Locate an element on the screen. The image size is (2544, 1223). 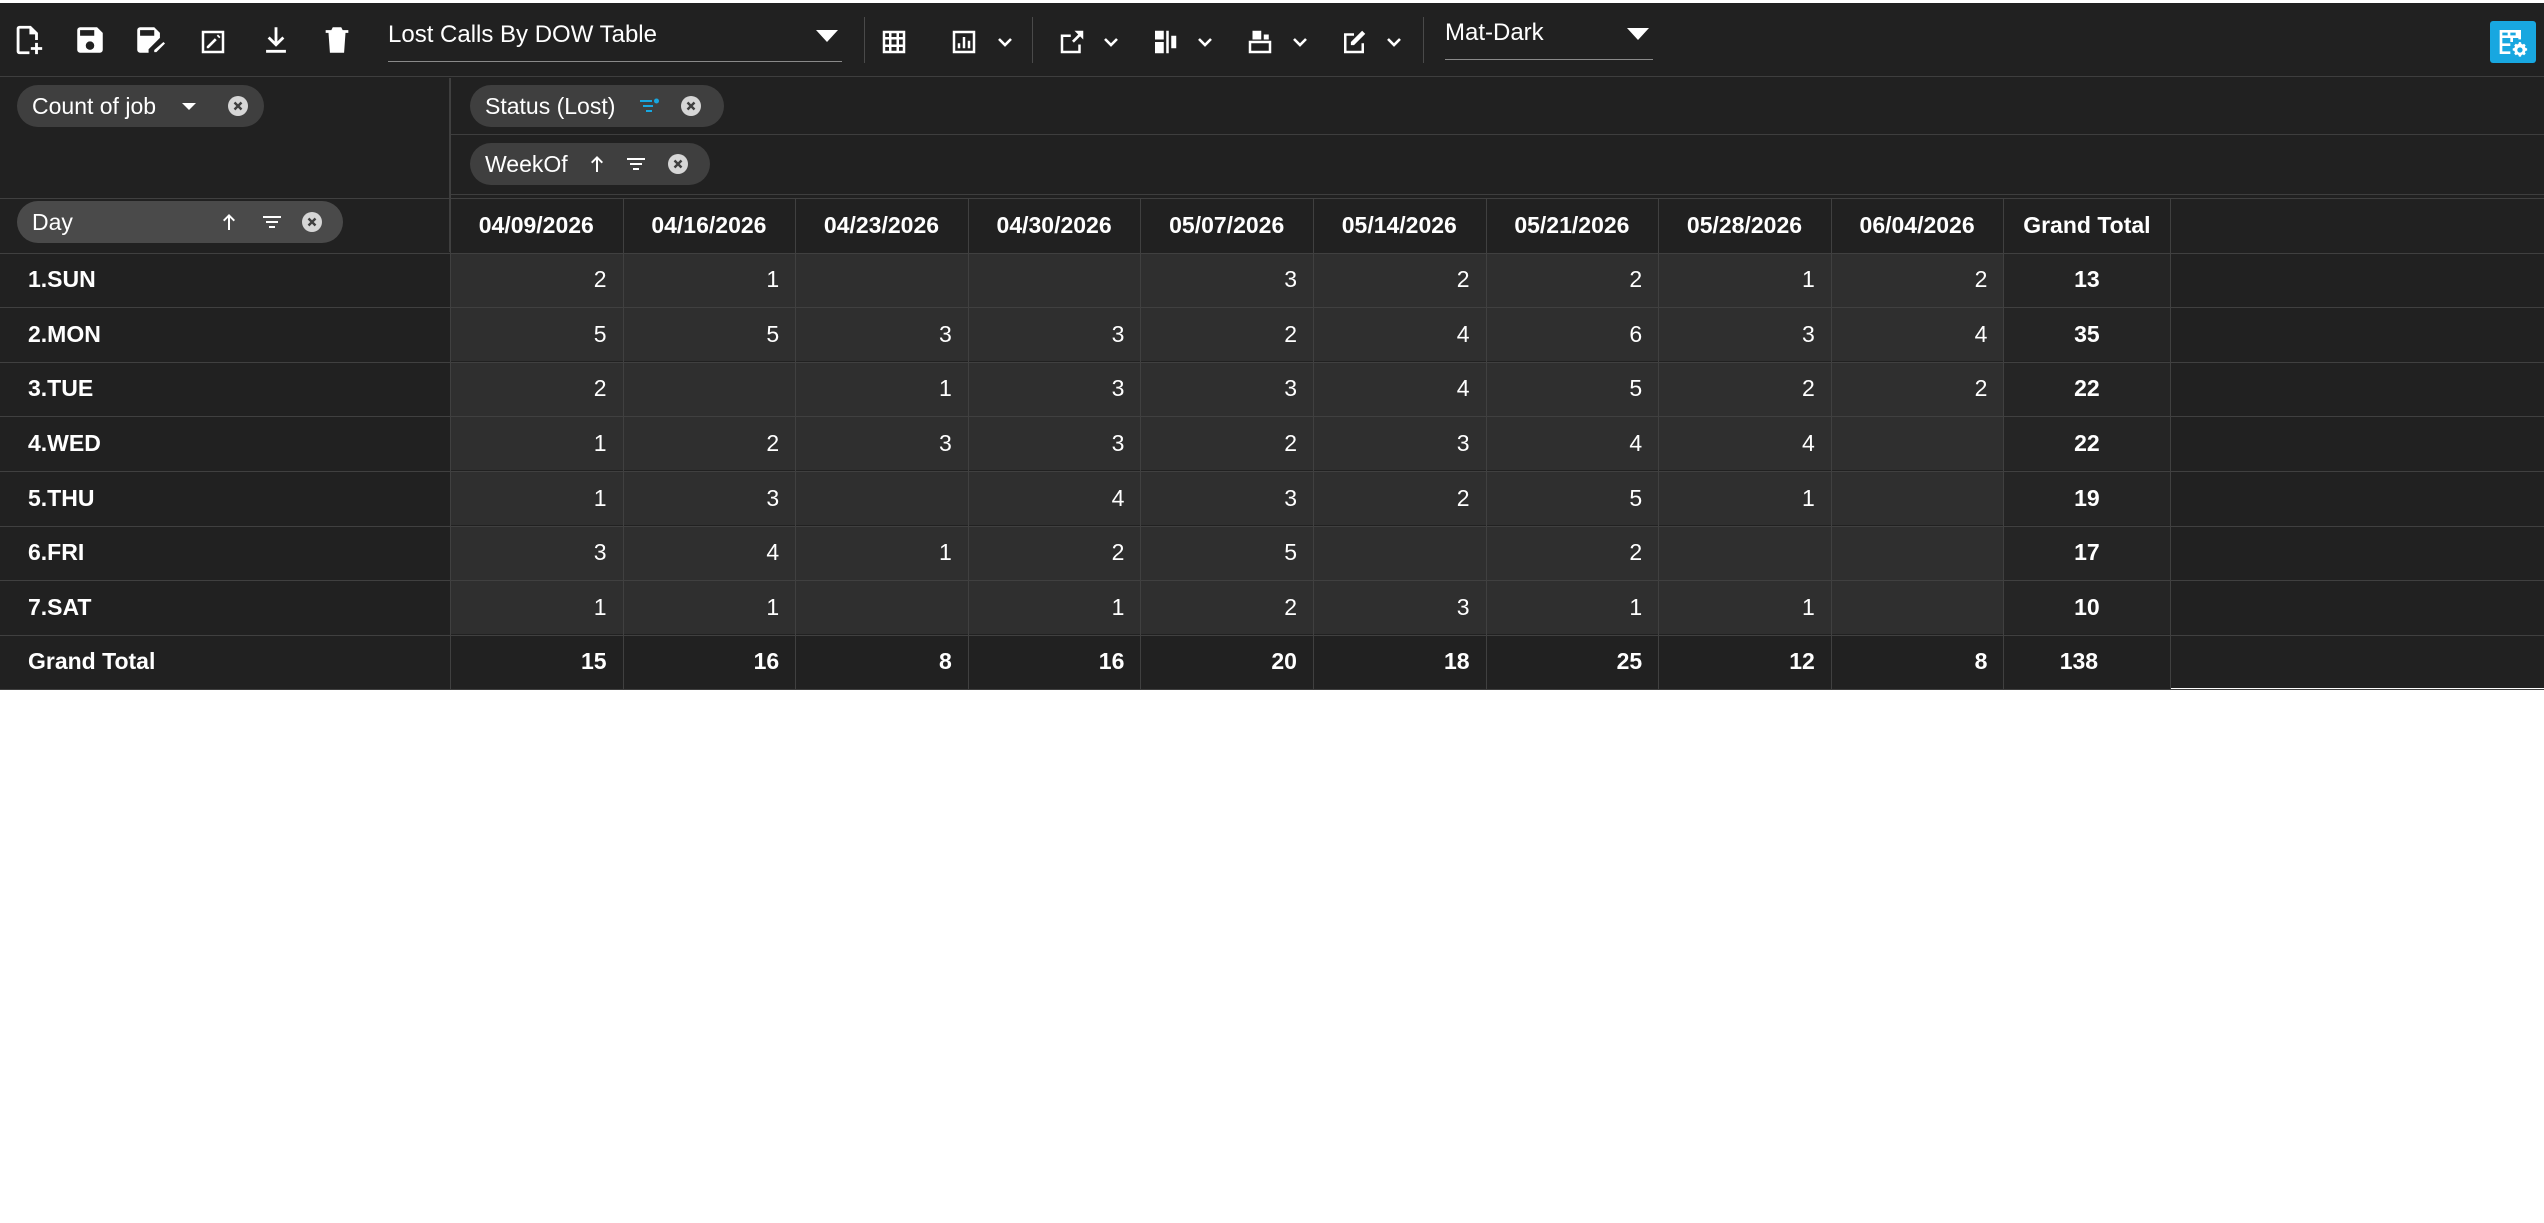
grand-total-cell: 16 is located at coordinates (1054, 661).